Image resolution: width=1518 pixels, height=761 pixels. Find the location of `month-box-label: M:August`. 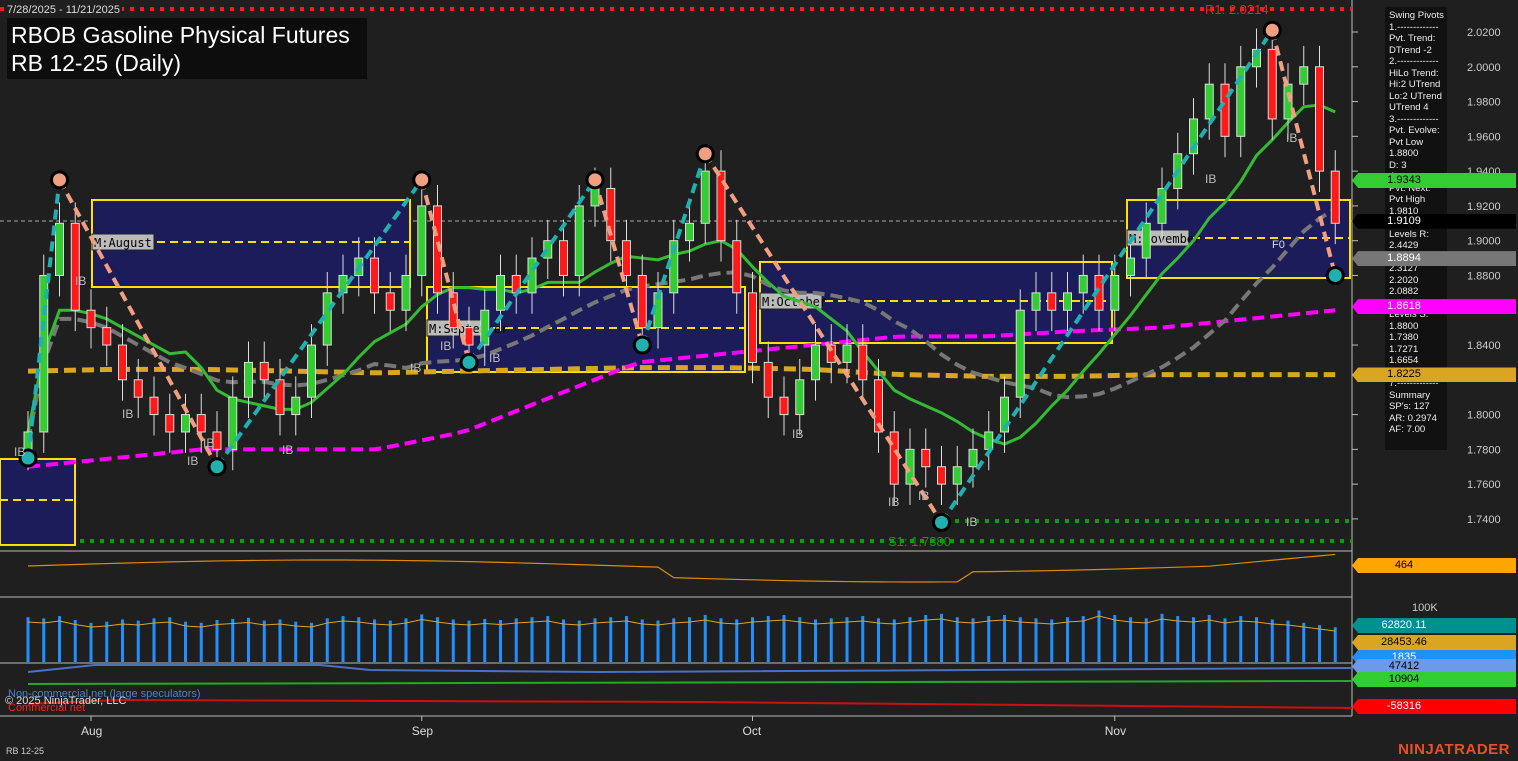

month-box-label: M:August is located at coordinates (123, 243).